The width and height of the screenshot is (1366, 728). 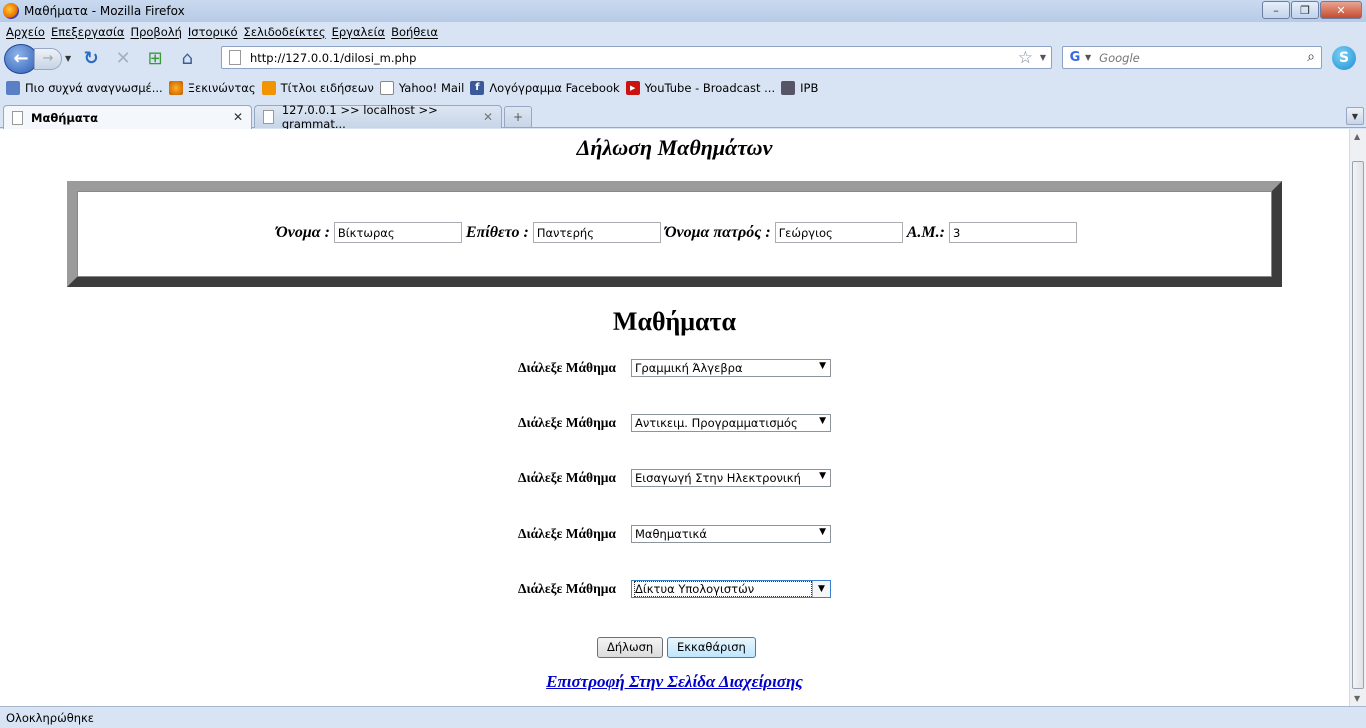 I want to click on list-all-tabs-button: ▼, so click(x=1355, y=116).